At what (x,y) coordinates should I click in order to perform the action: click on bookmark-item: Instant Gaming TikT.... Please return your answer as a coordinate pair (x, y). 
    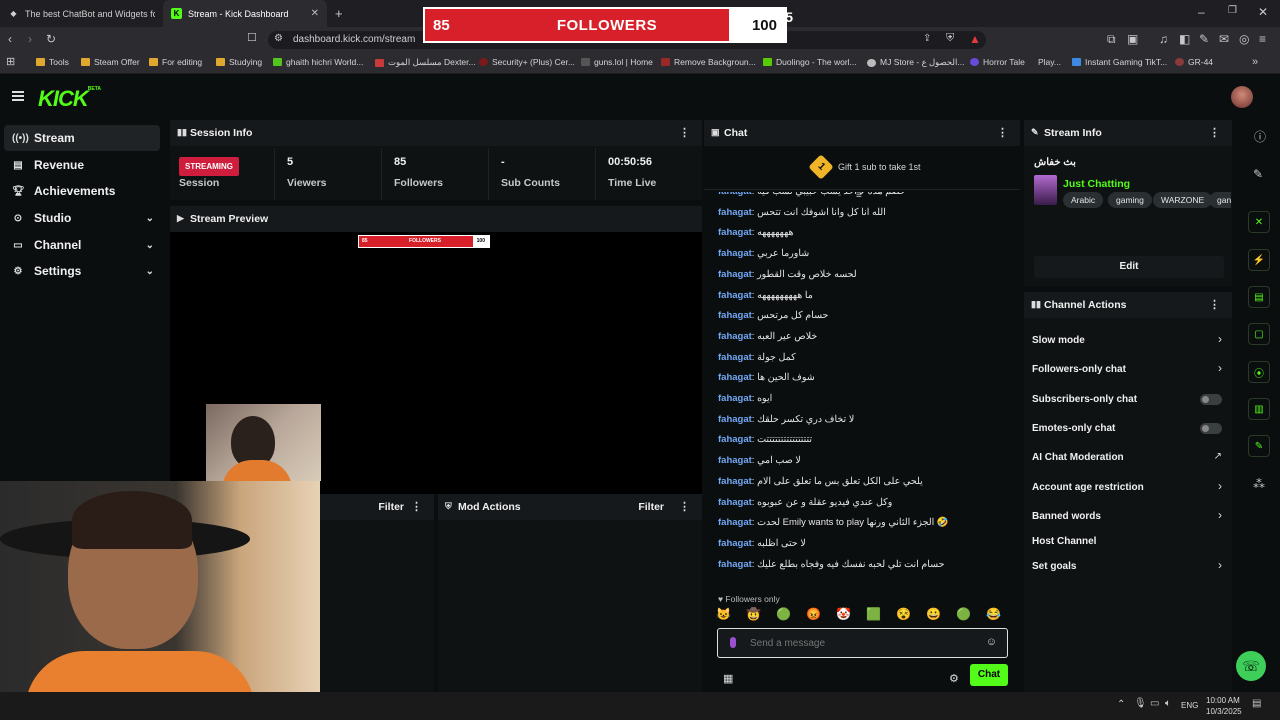
    Looking at the image, I should click on (1119, 62).